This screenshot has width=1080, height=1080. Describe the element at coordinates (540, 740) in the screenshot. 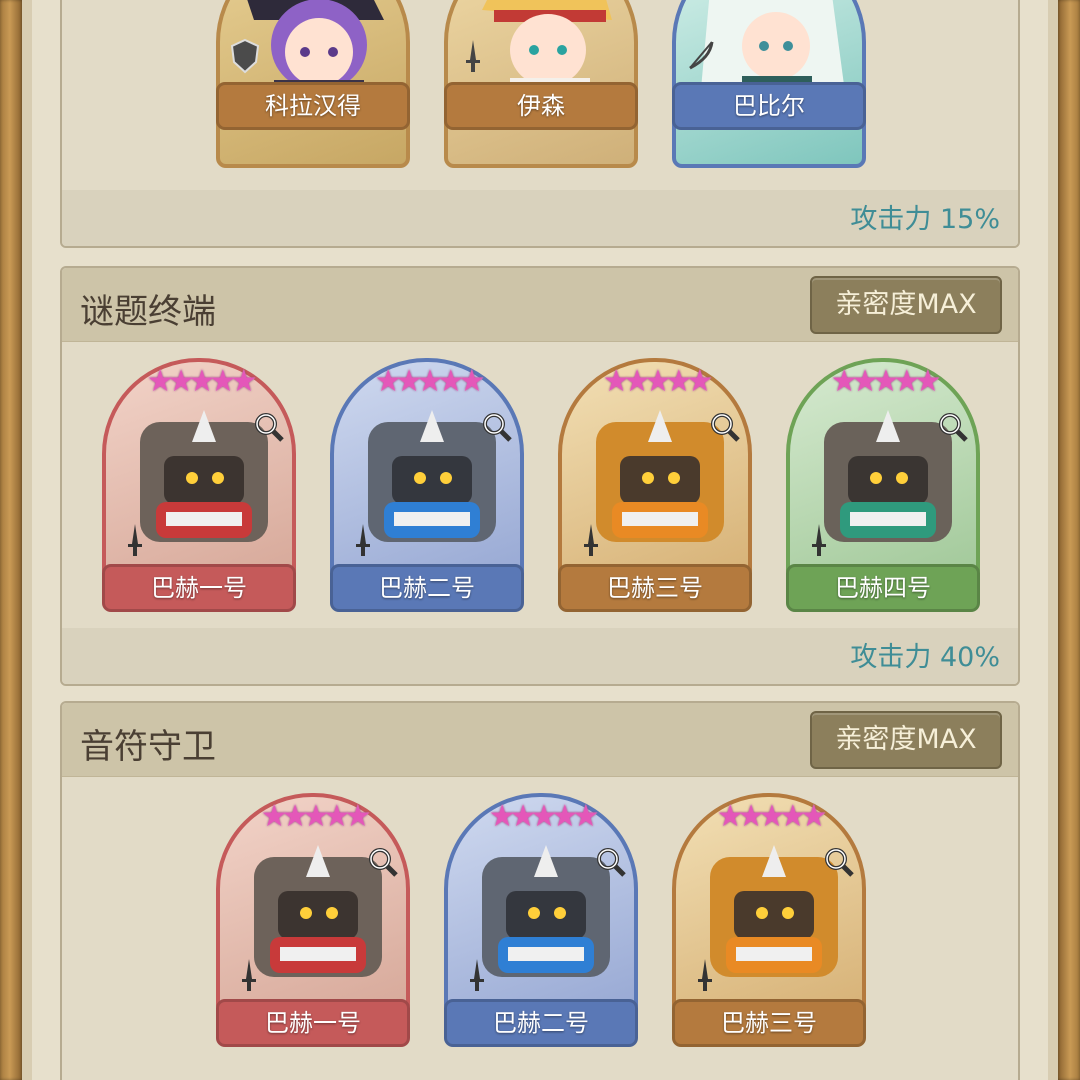

I see `panel-header: 音符守卫 亲密度MAX` at that location.